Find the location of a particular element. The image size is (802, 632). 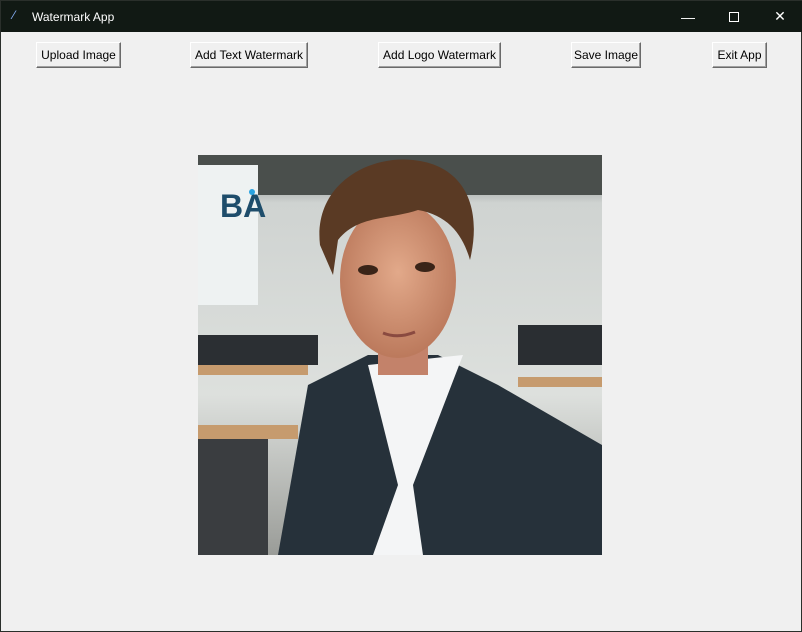

maximize-button is located at coordinates (734, 16).